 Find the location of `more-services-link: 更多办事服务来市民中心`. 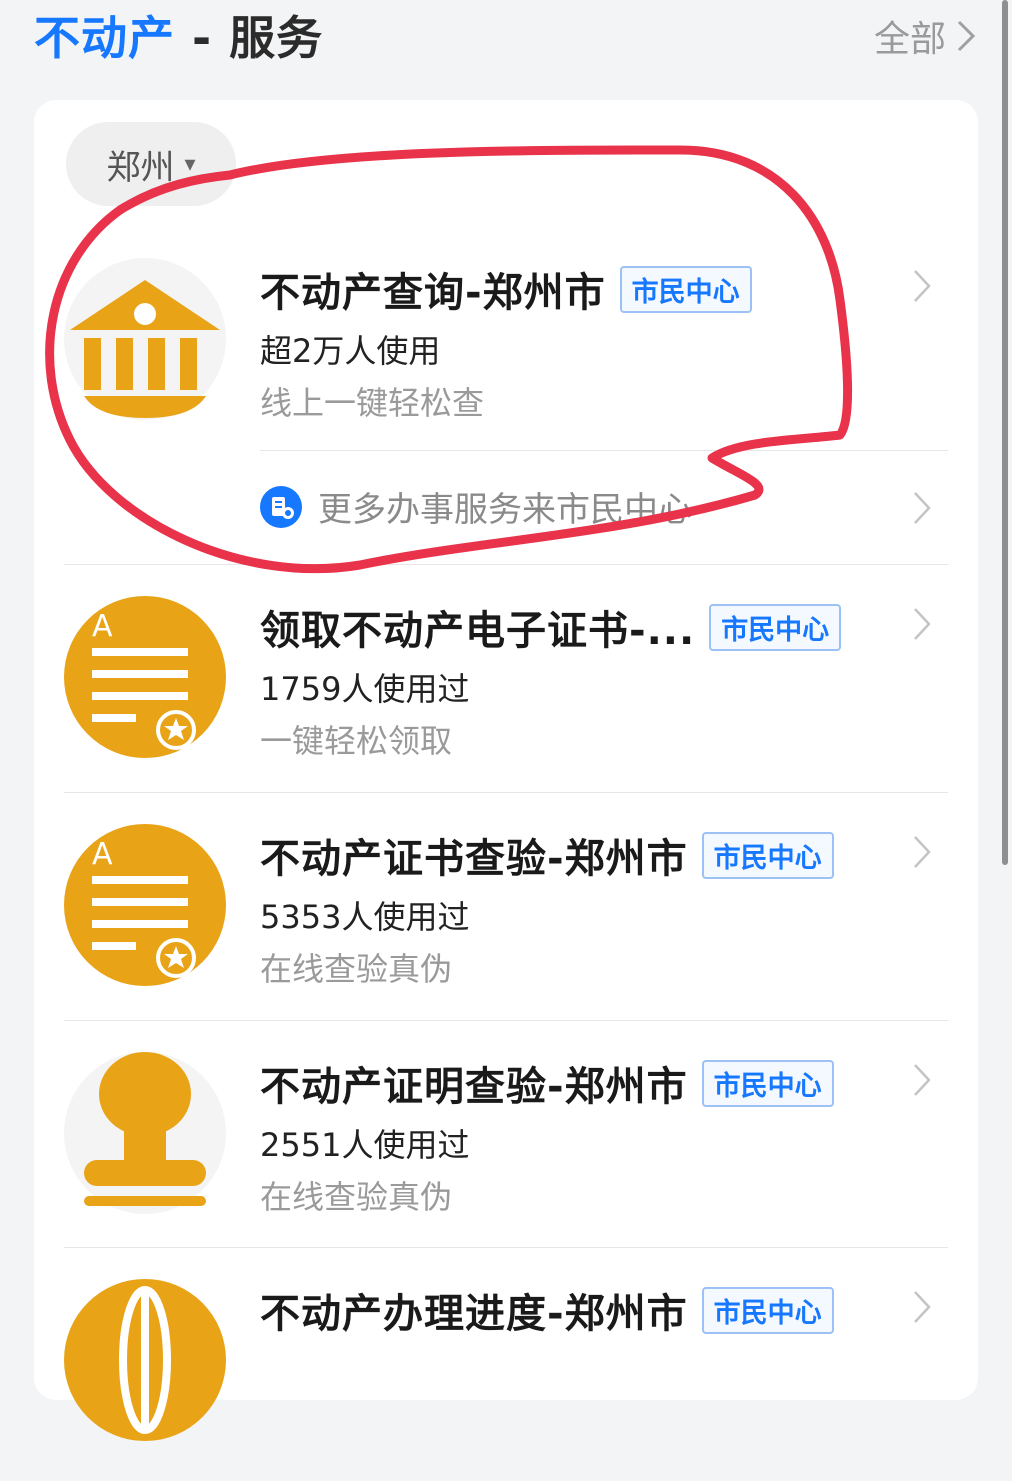

more-services-link: 更多办事服务来市民中心 is located at coordinates (476, 506).